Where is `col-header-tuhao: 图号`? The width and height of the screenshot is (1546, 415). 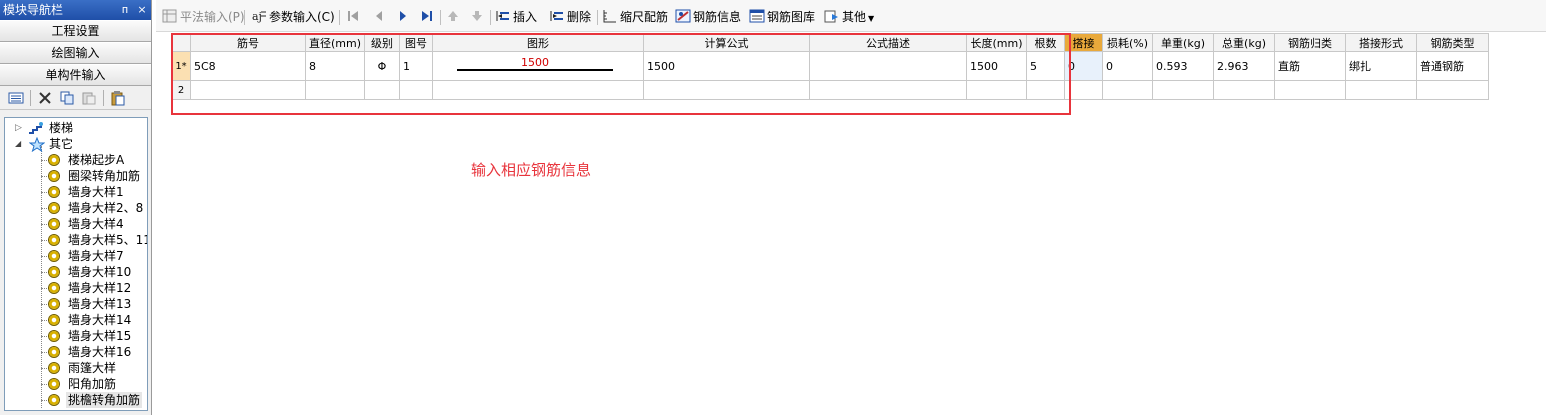 col-header-tuhao: 图号 is located at coordinates (416, 42).